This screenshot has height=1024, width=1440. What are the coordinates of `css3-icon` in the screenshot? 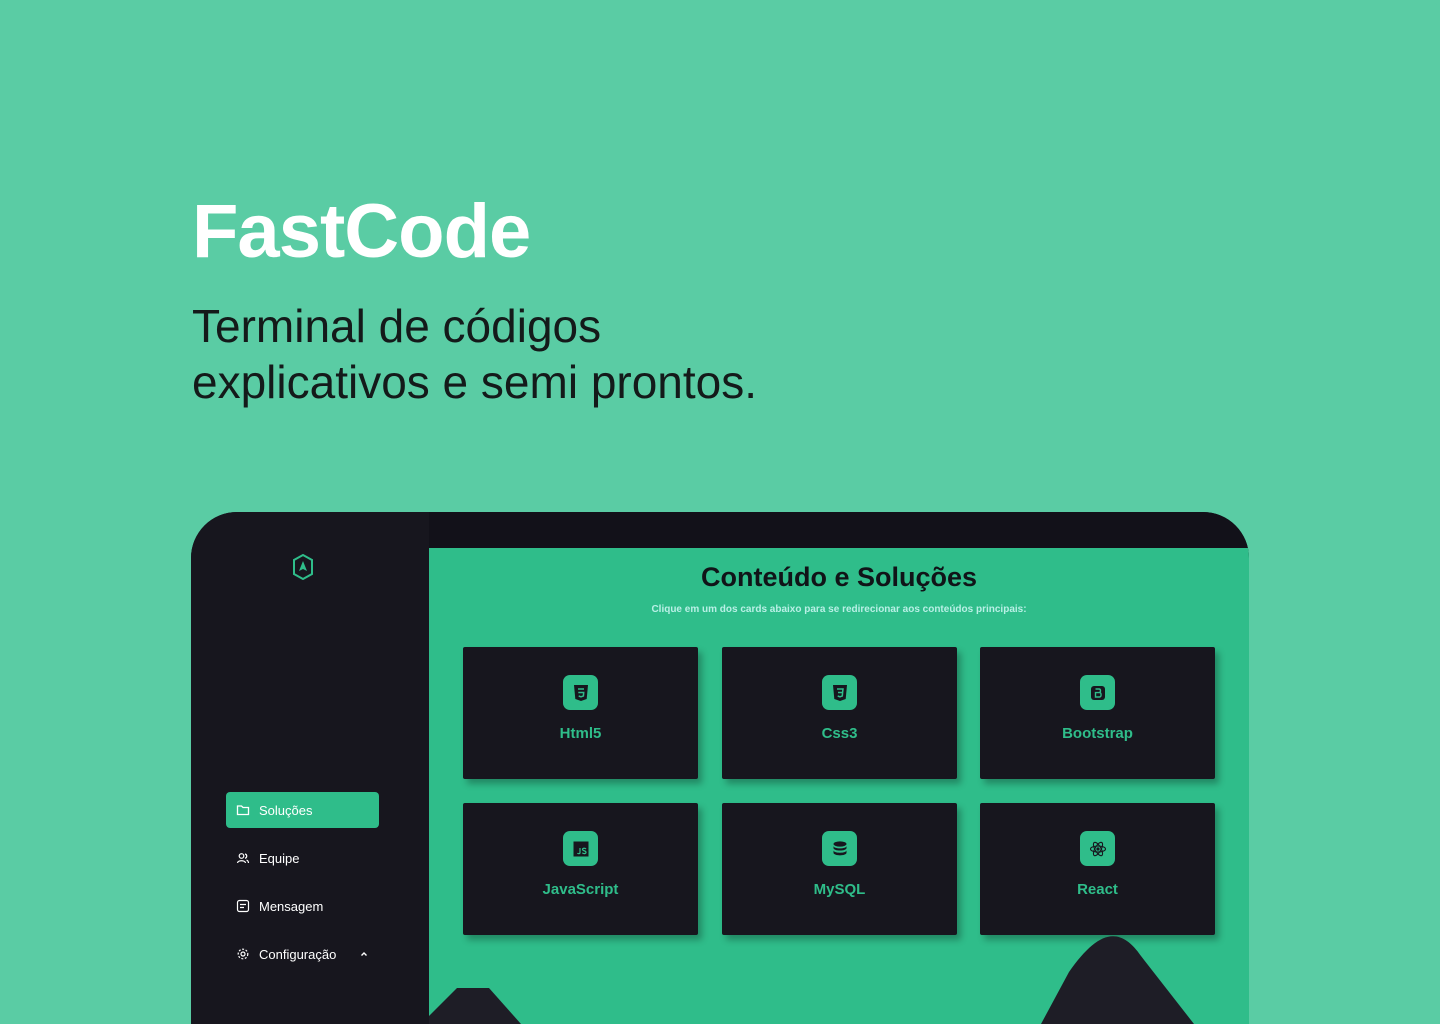 It's located at (839, 692).